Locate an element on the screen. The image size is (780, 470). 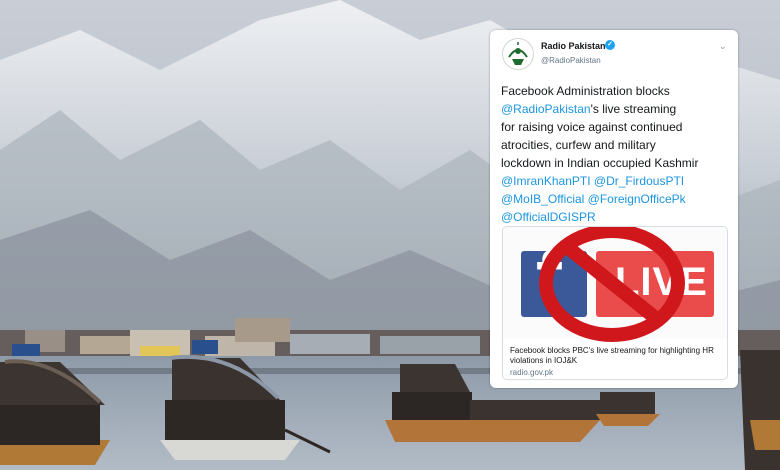
account-handle: @RadioPakistan is located at coordinates (571, 60).